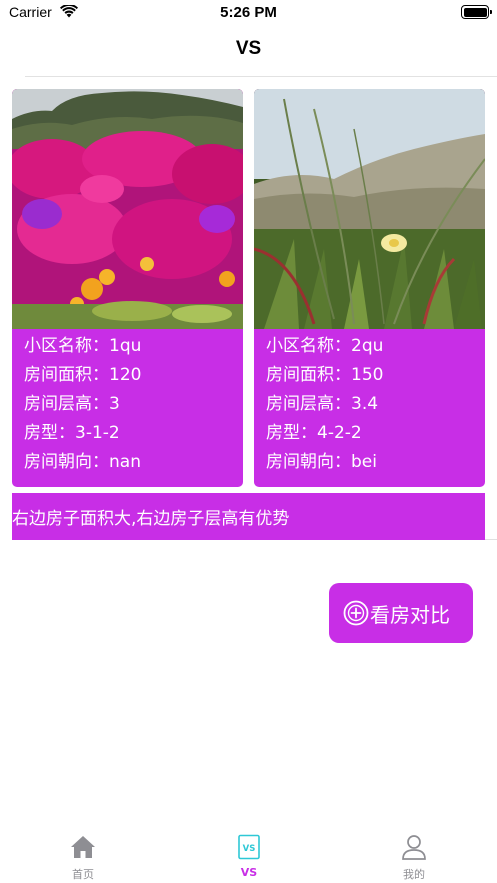  I want to click on home-icon, so click(83, 847).